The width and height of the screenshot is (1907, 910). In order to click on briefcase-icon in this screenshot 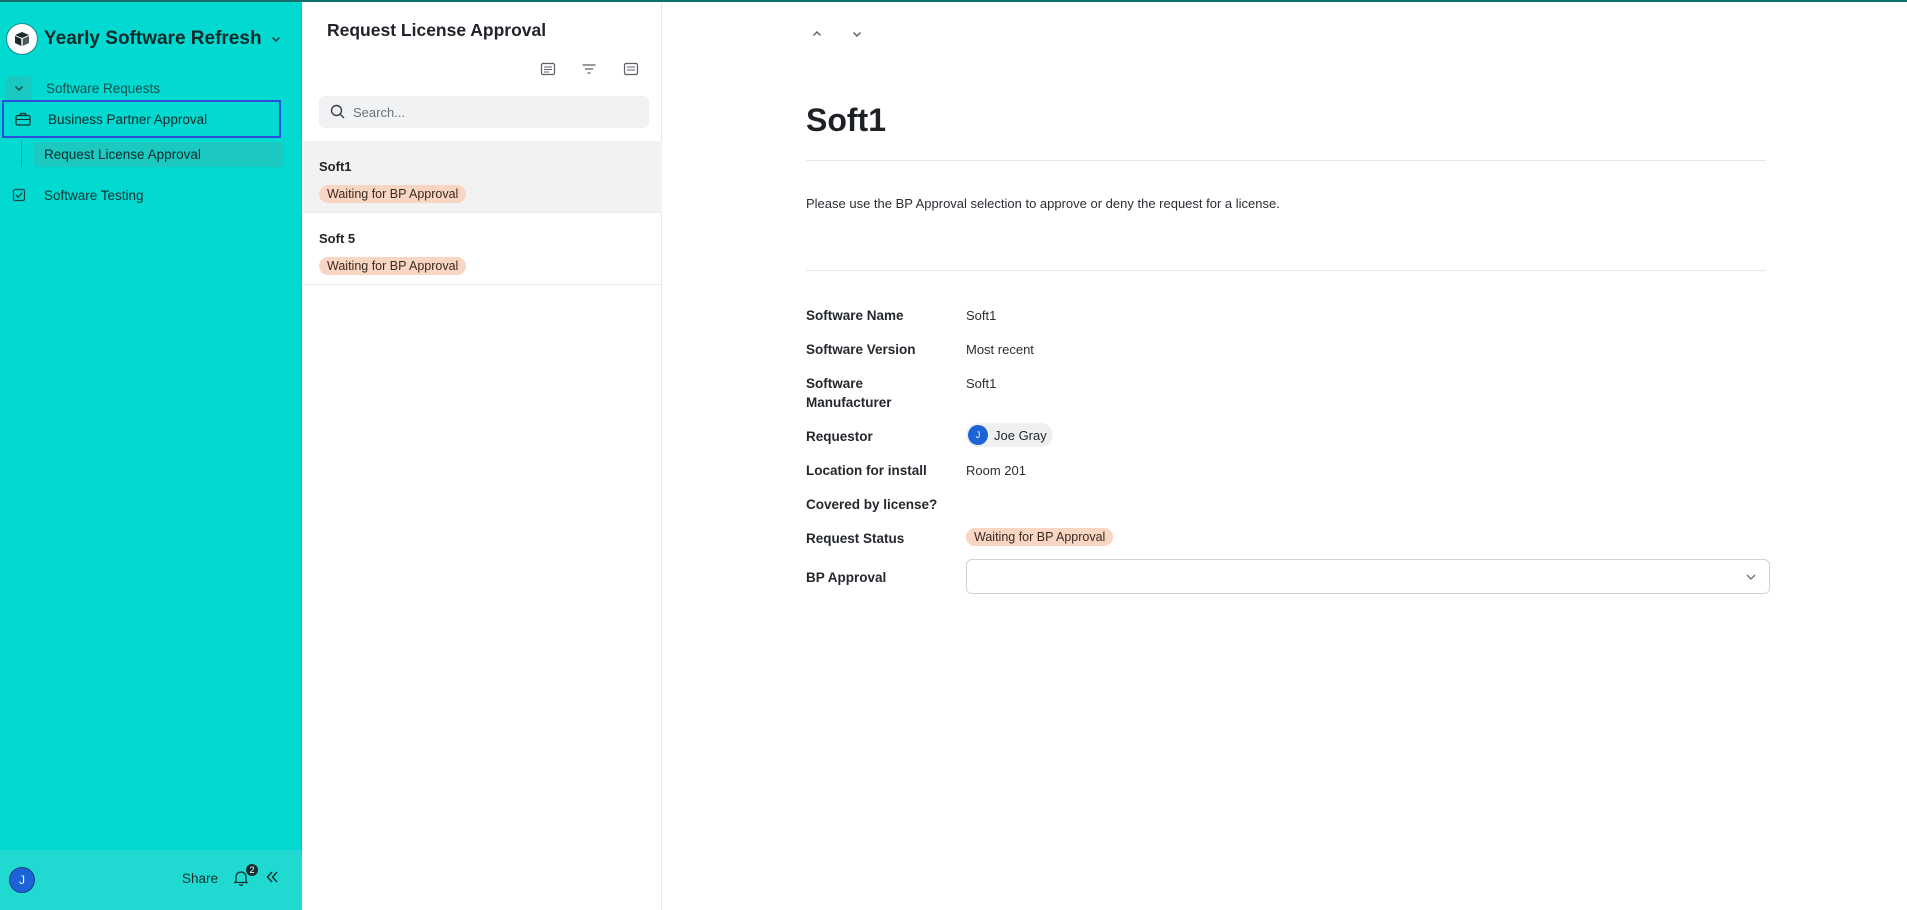, I will do `click(23, 119)`.